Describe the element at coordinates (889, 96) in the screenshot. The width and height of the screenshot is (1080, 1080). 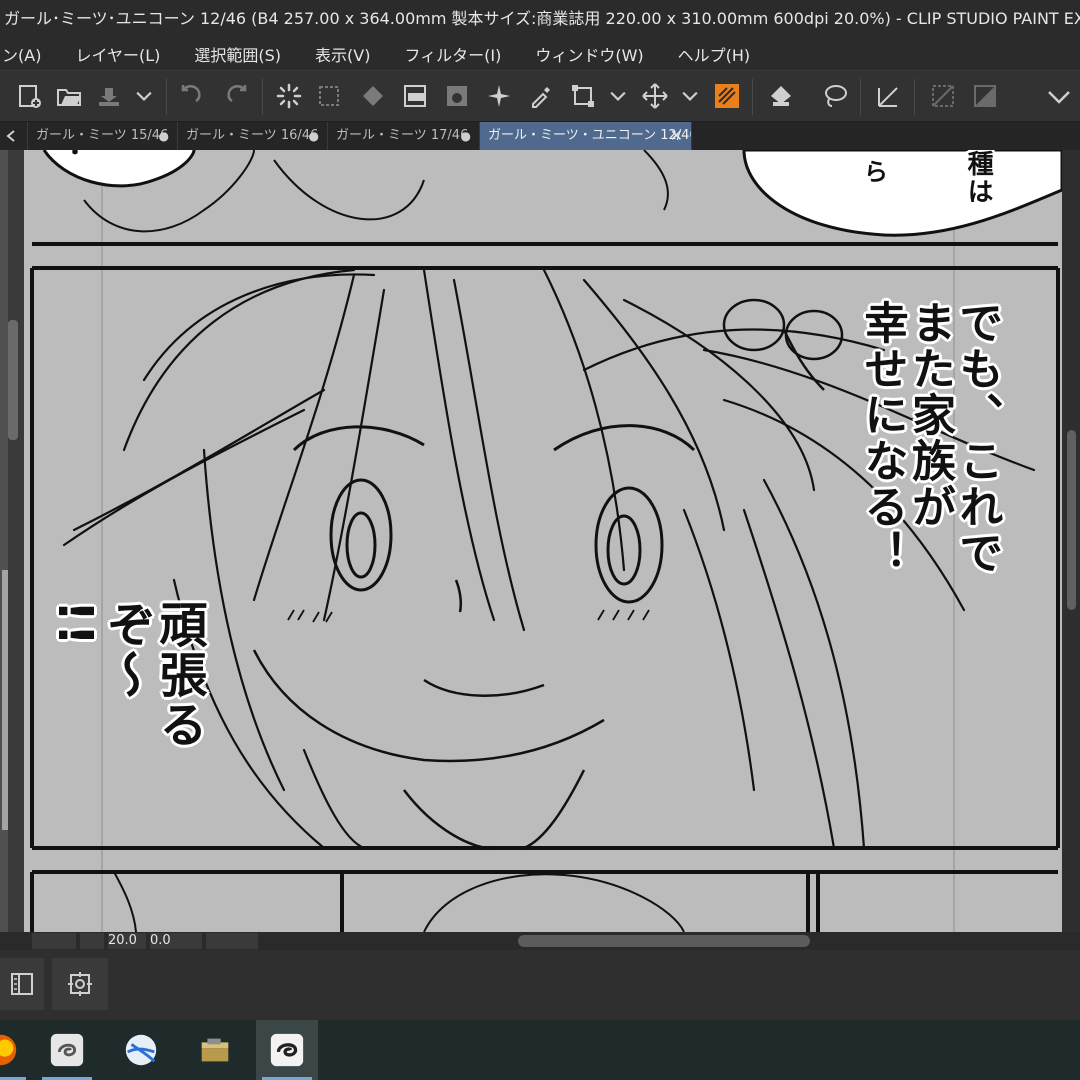
I see `ruler-icon` at that location.